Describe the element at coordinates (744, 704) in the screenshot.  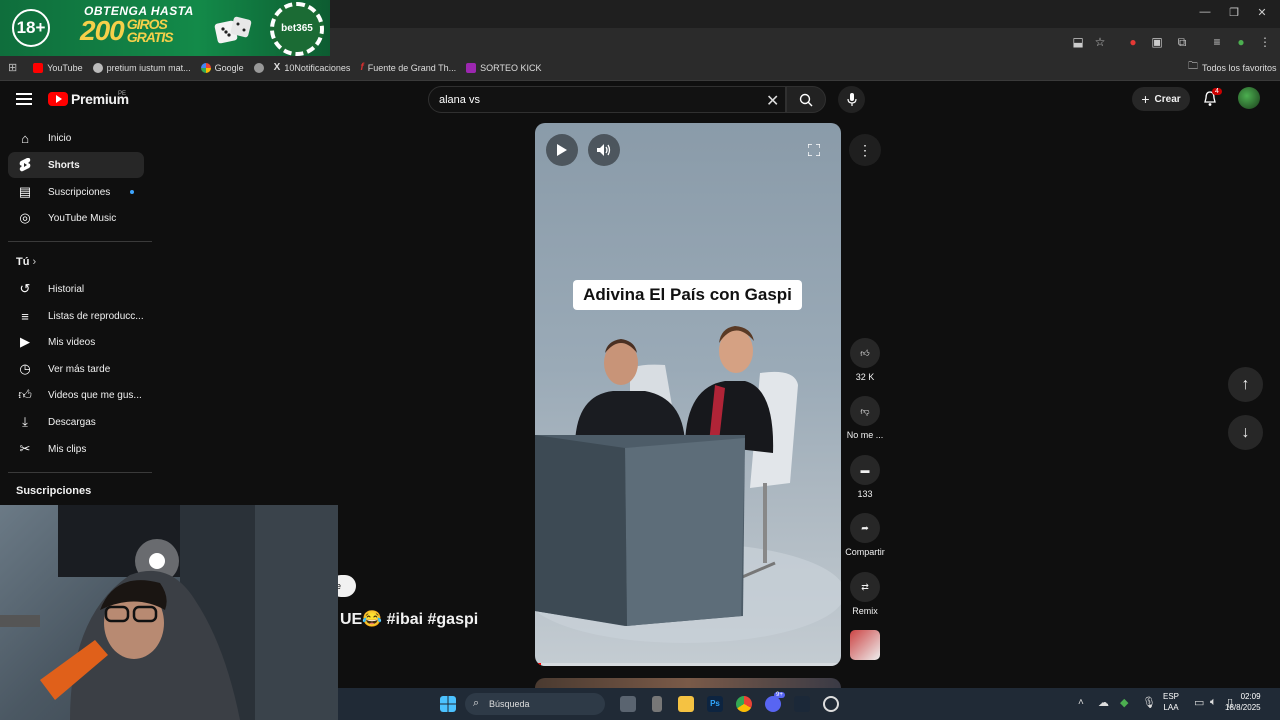
I see `chrome-icon` at that location.